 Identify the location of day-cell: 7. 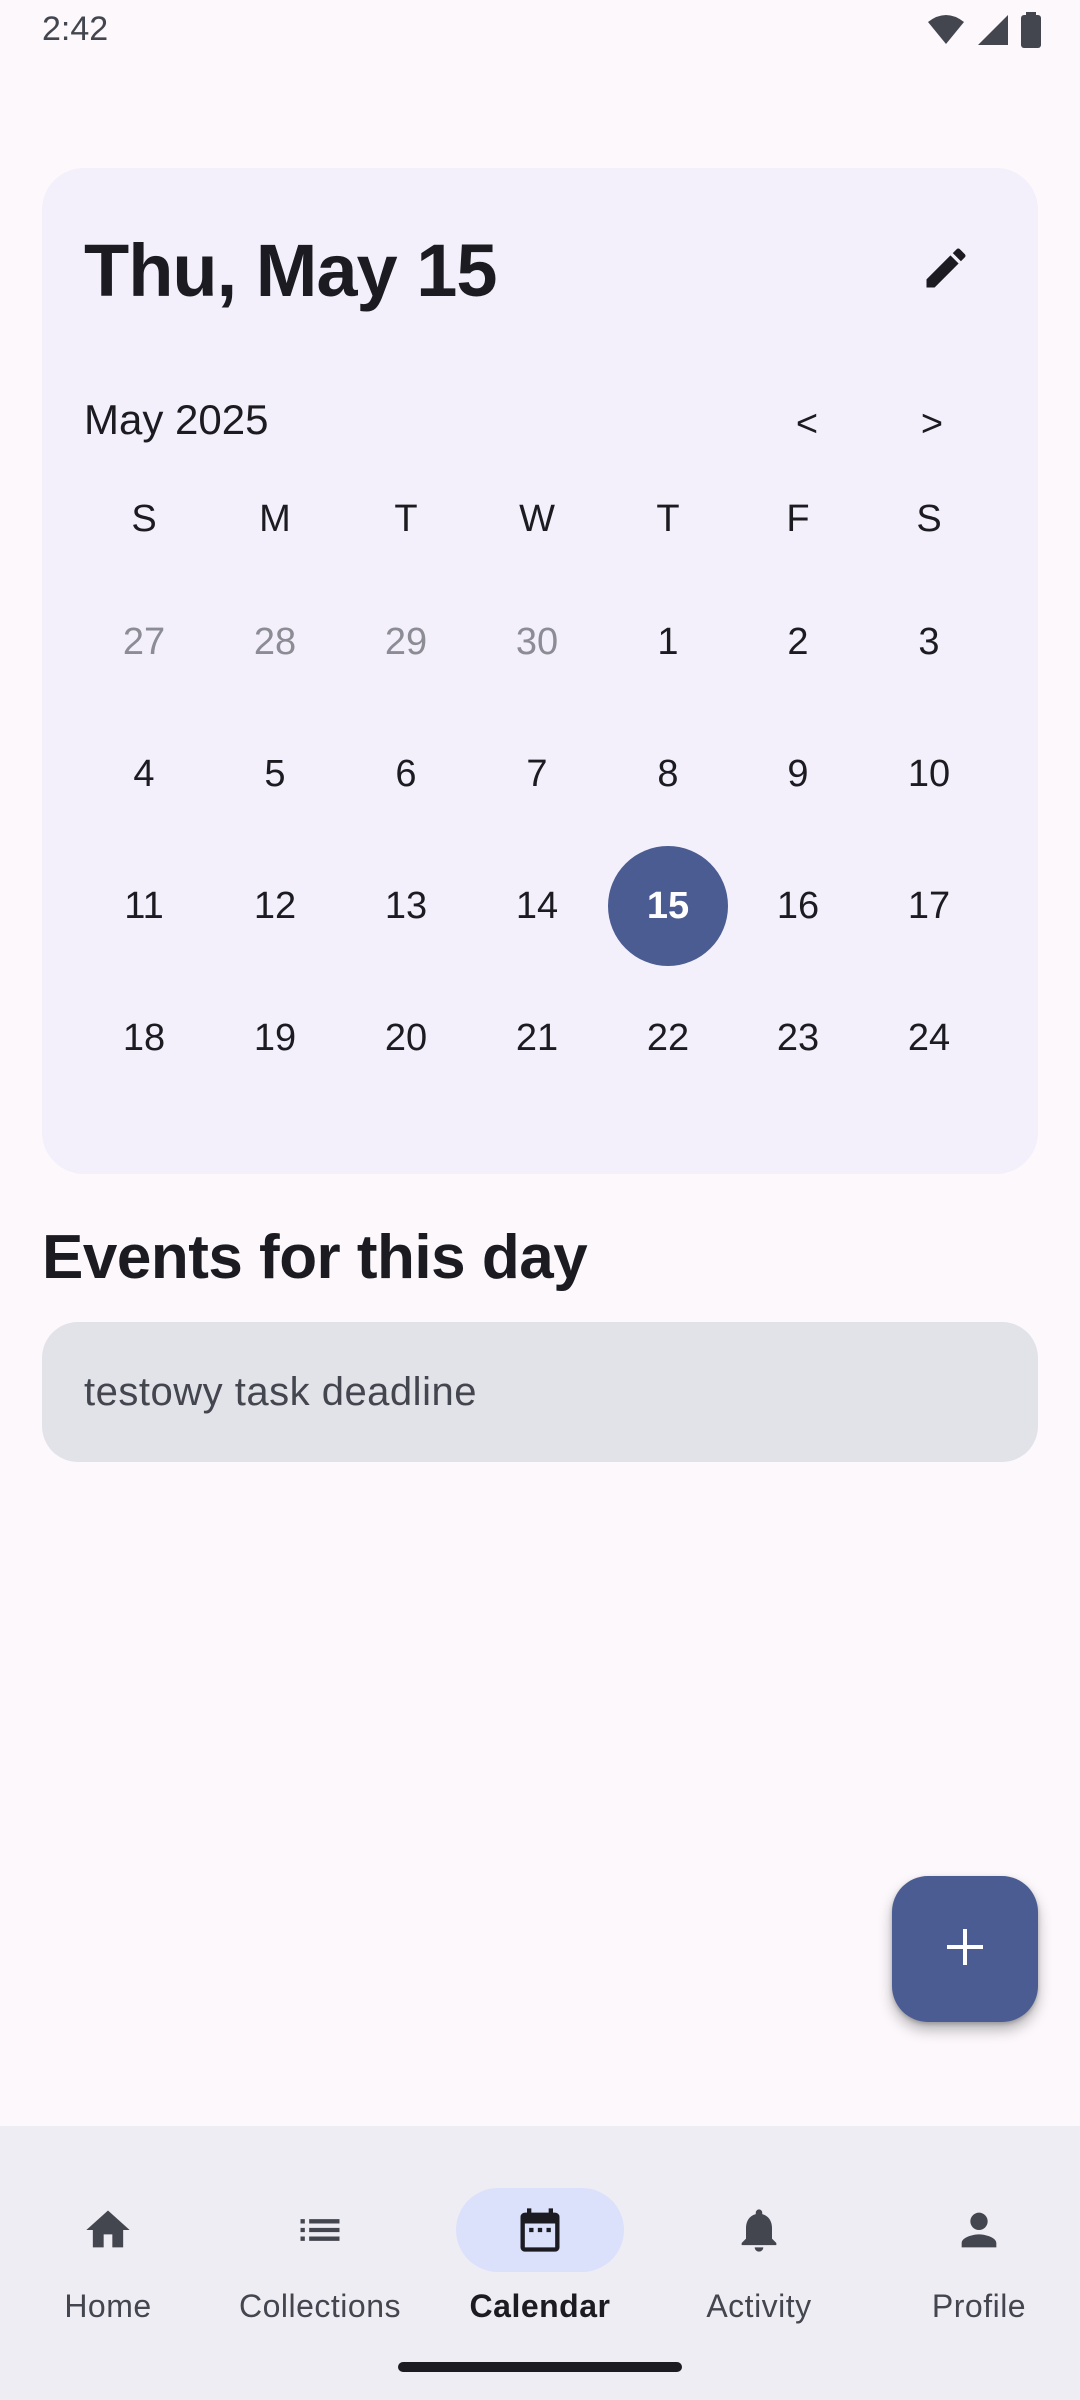
(537, 774).